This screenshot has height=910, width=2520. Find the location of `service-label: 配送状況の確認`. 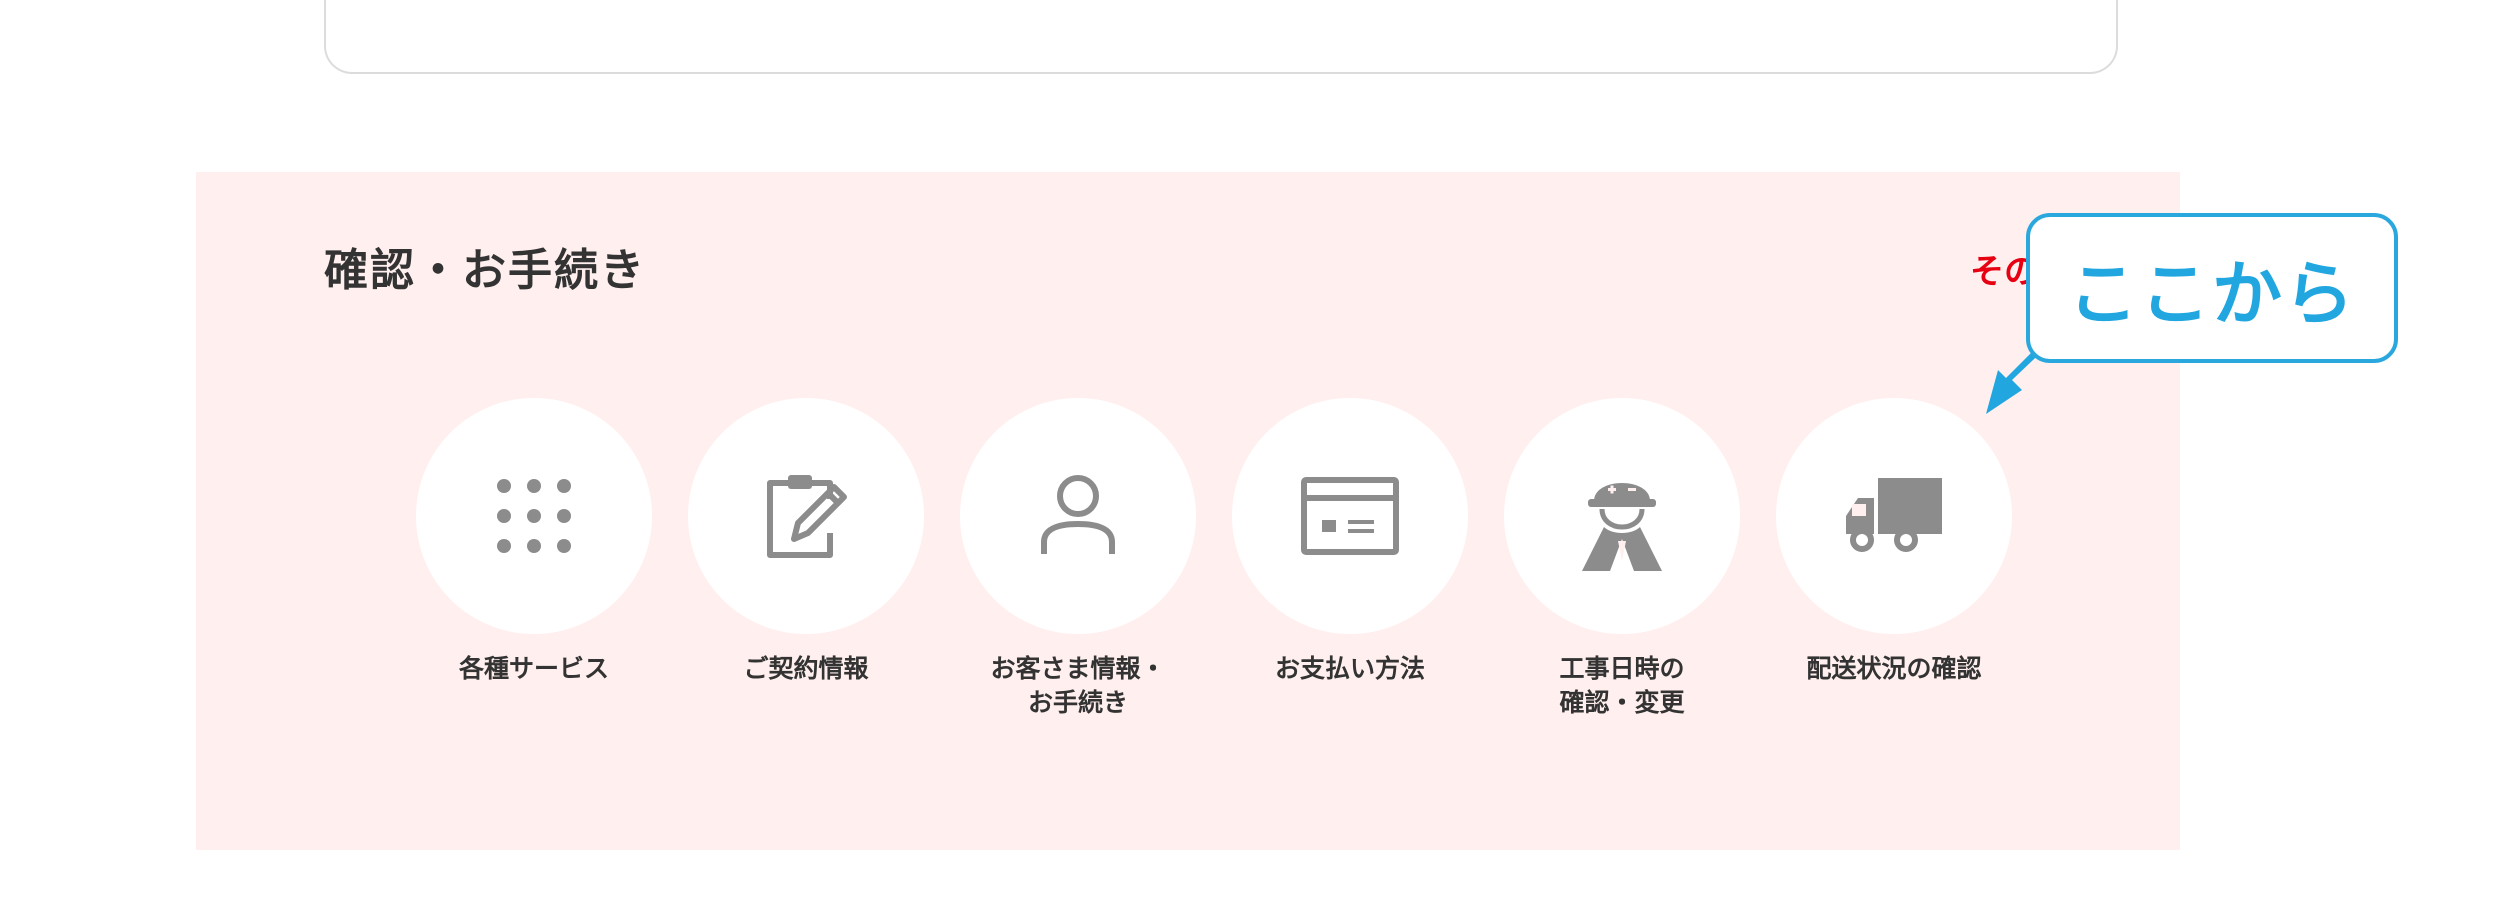

service-label: 配送状況の確認 is located at coordinates (1894, 668).